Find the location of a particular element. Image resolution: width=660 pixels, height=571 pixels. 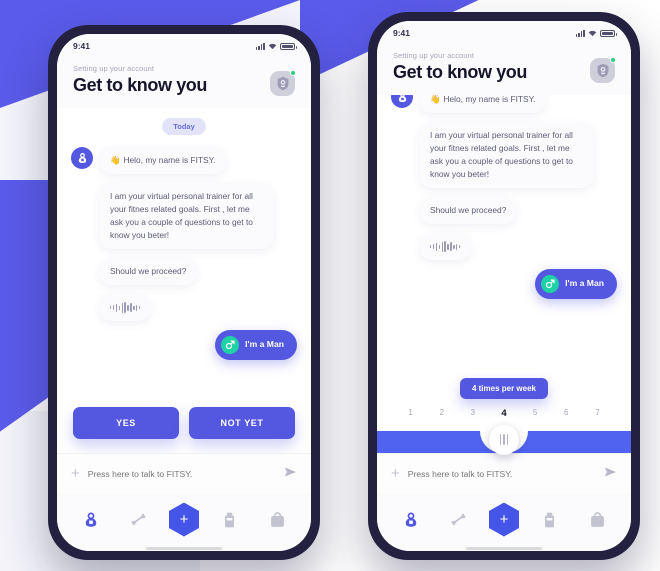

slider-thumb is located at coordinates (504, 439).